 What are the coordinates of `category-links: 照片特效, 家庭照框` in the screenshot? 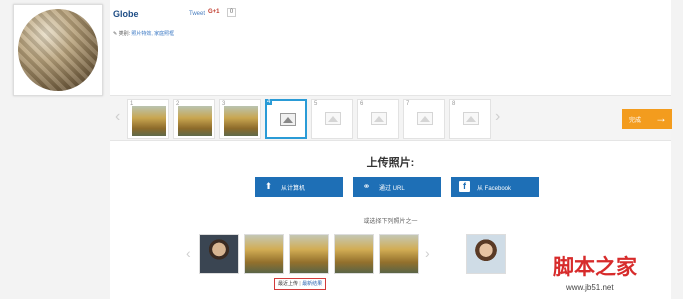 It's located at (152, 34).